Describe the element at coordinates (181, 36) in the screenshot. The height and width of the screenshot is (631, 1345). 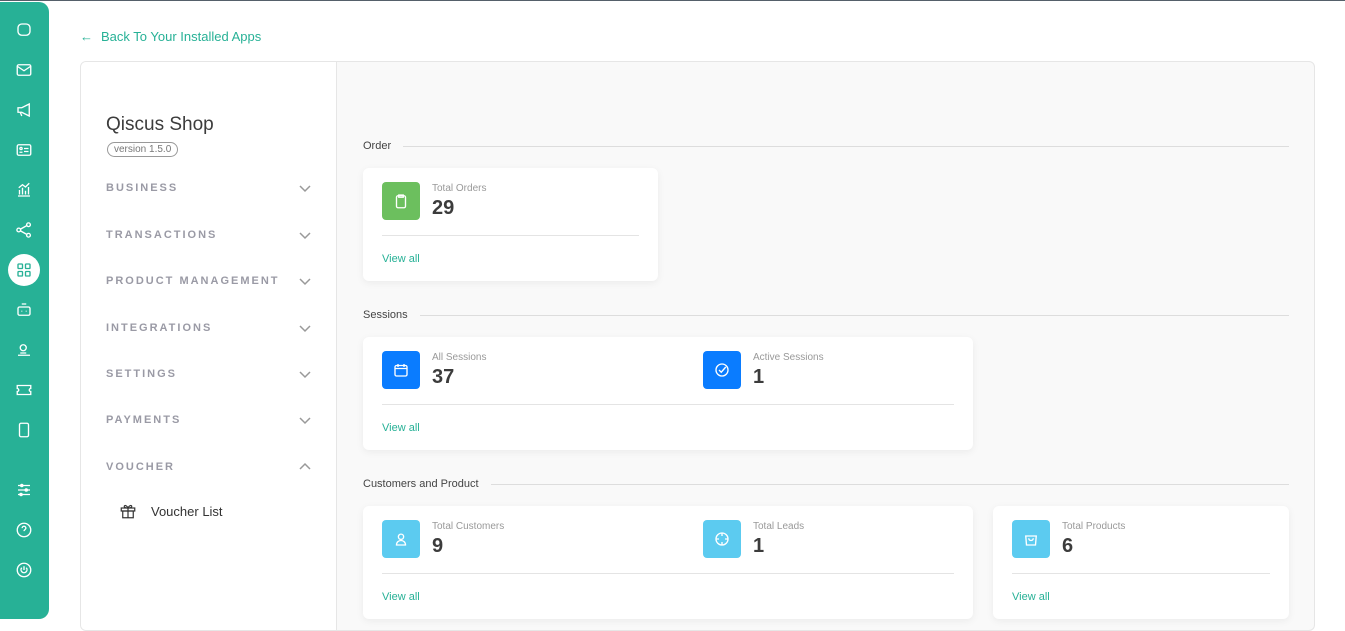
I see `back-label: Back To Your Installed Apps` at that location.